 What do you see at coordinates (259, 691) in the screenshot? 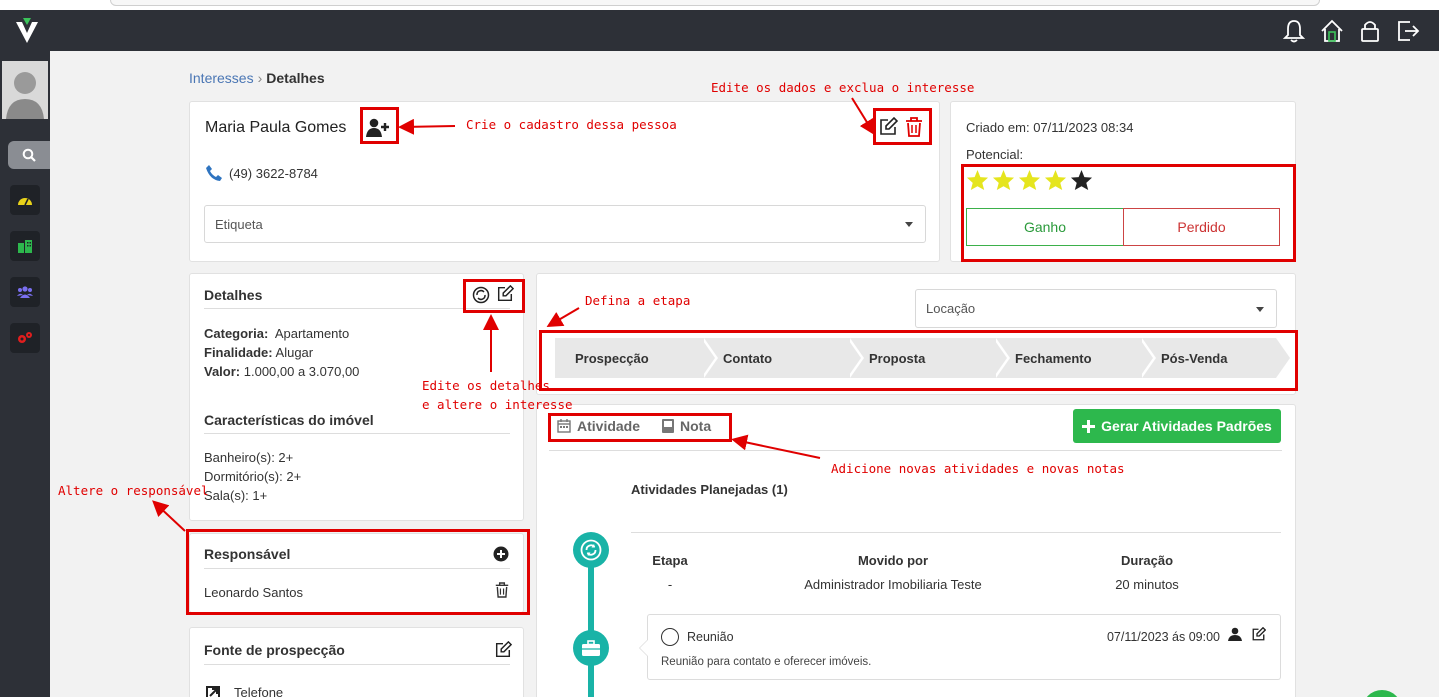
I see `source-value: Telefone` at bounding box center [259, 691].